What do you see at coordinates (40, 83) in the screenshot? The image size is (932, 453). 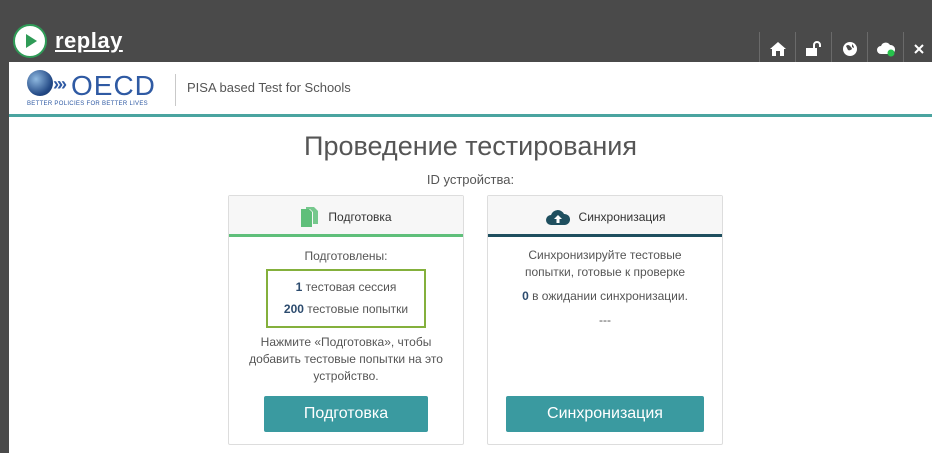 I see `globe-logo-icon` at bounding box center [40, 83].